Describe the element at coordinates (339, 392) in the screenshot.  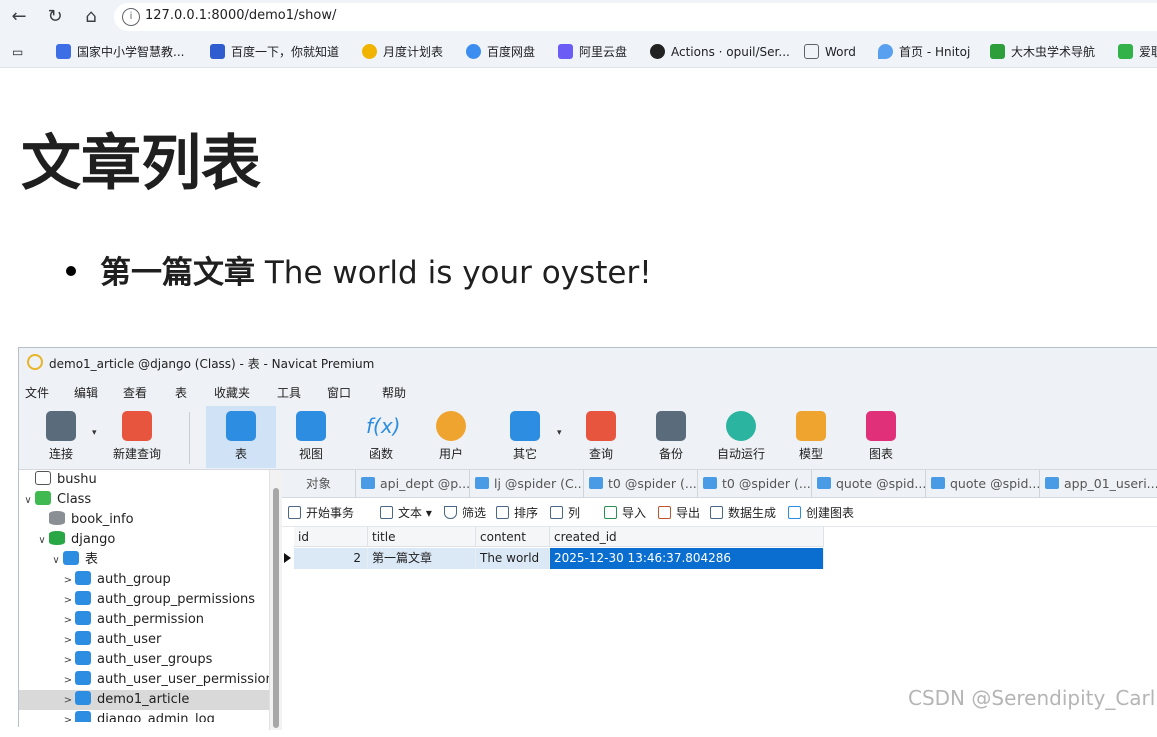
I see `menu-window: 窗口` at that location.